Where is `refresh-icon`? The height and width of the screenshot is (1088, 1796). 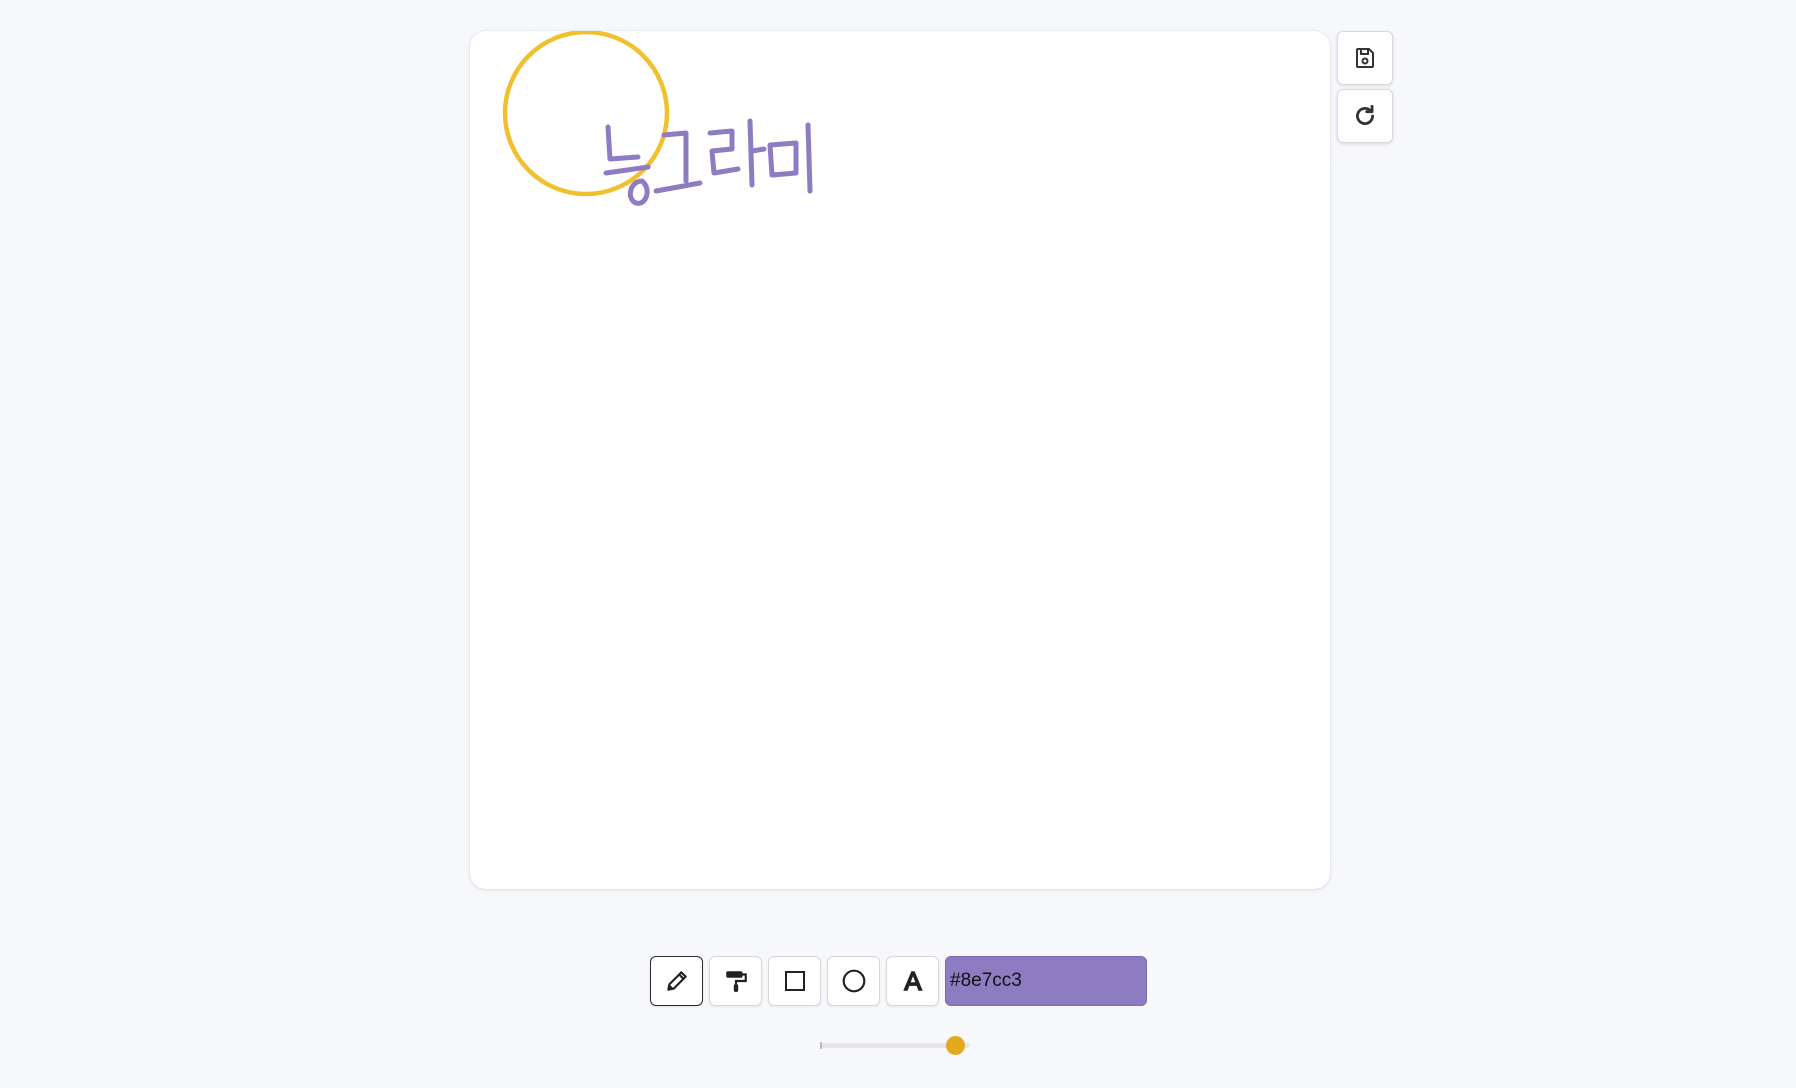 refresh-icon is located at coordinates (1365, 114).